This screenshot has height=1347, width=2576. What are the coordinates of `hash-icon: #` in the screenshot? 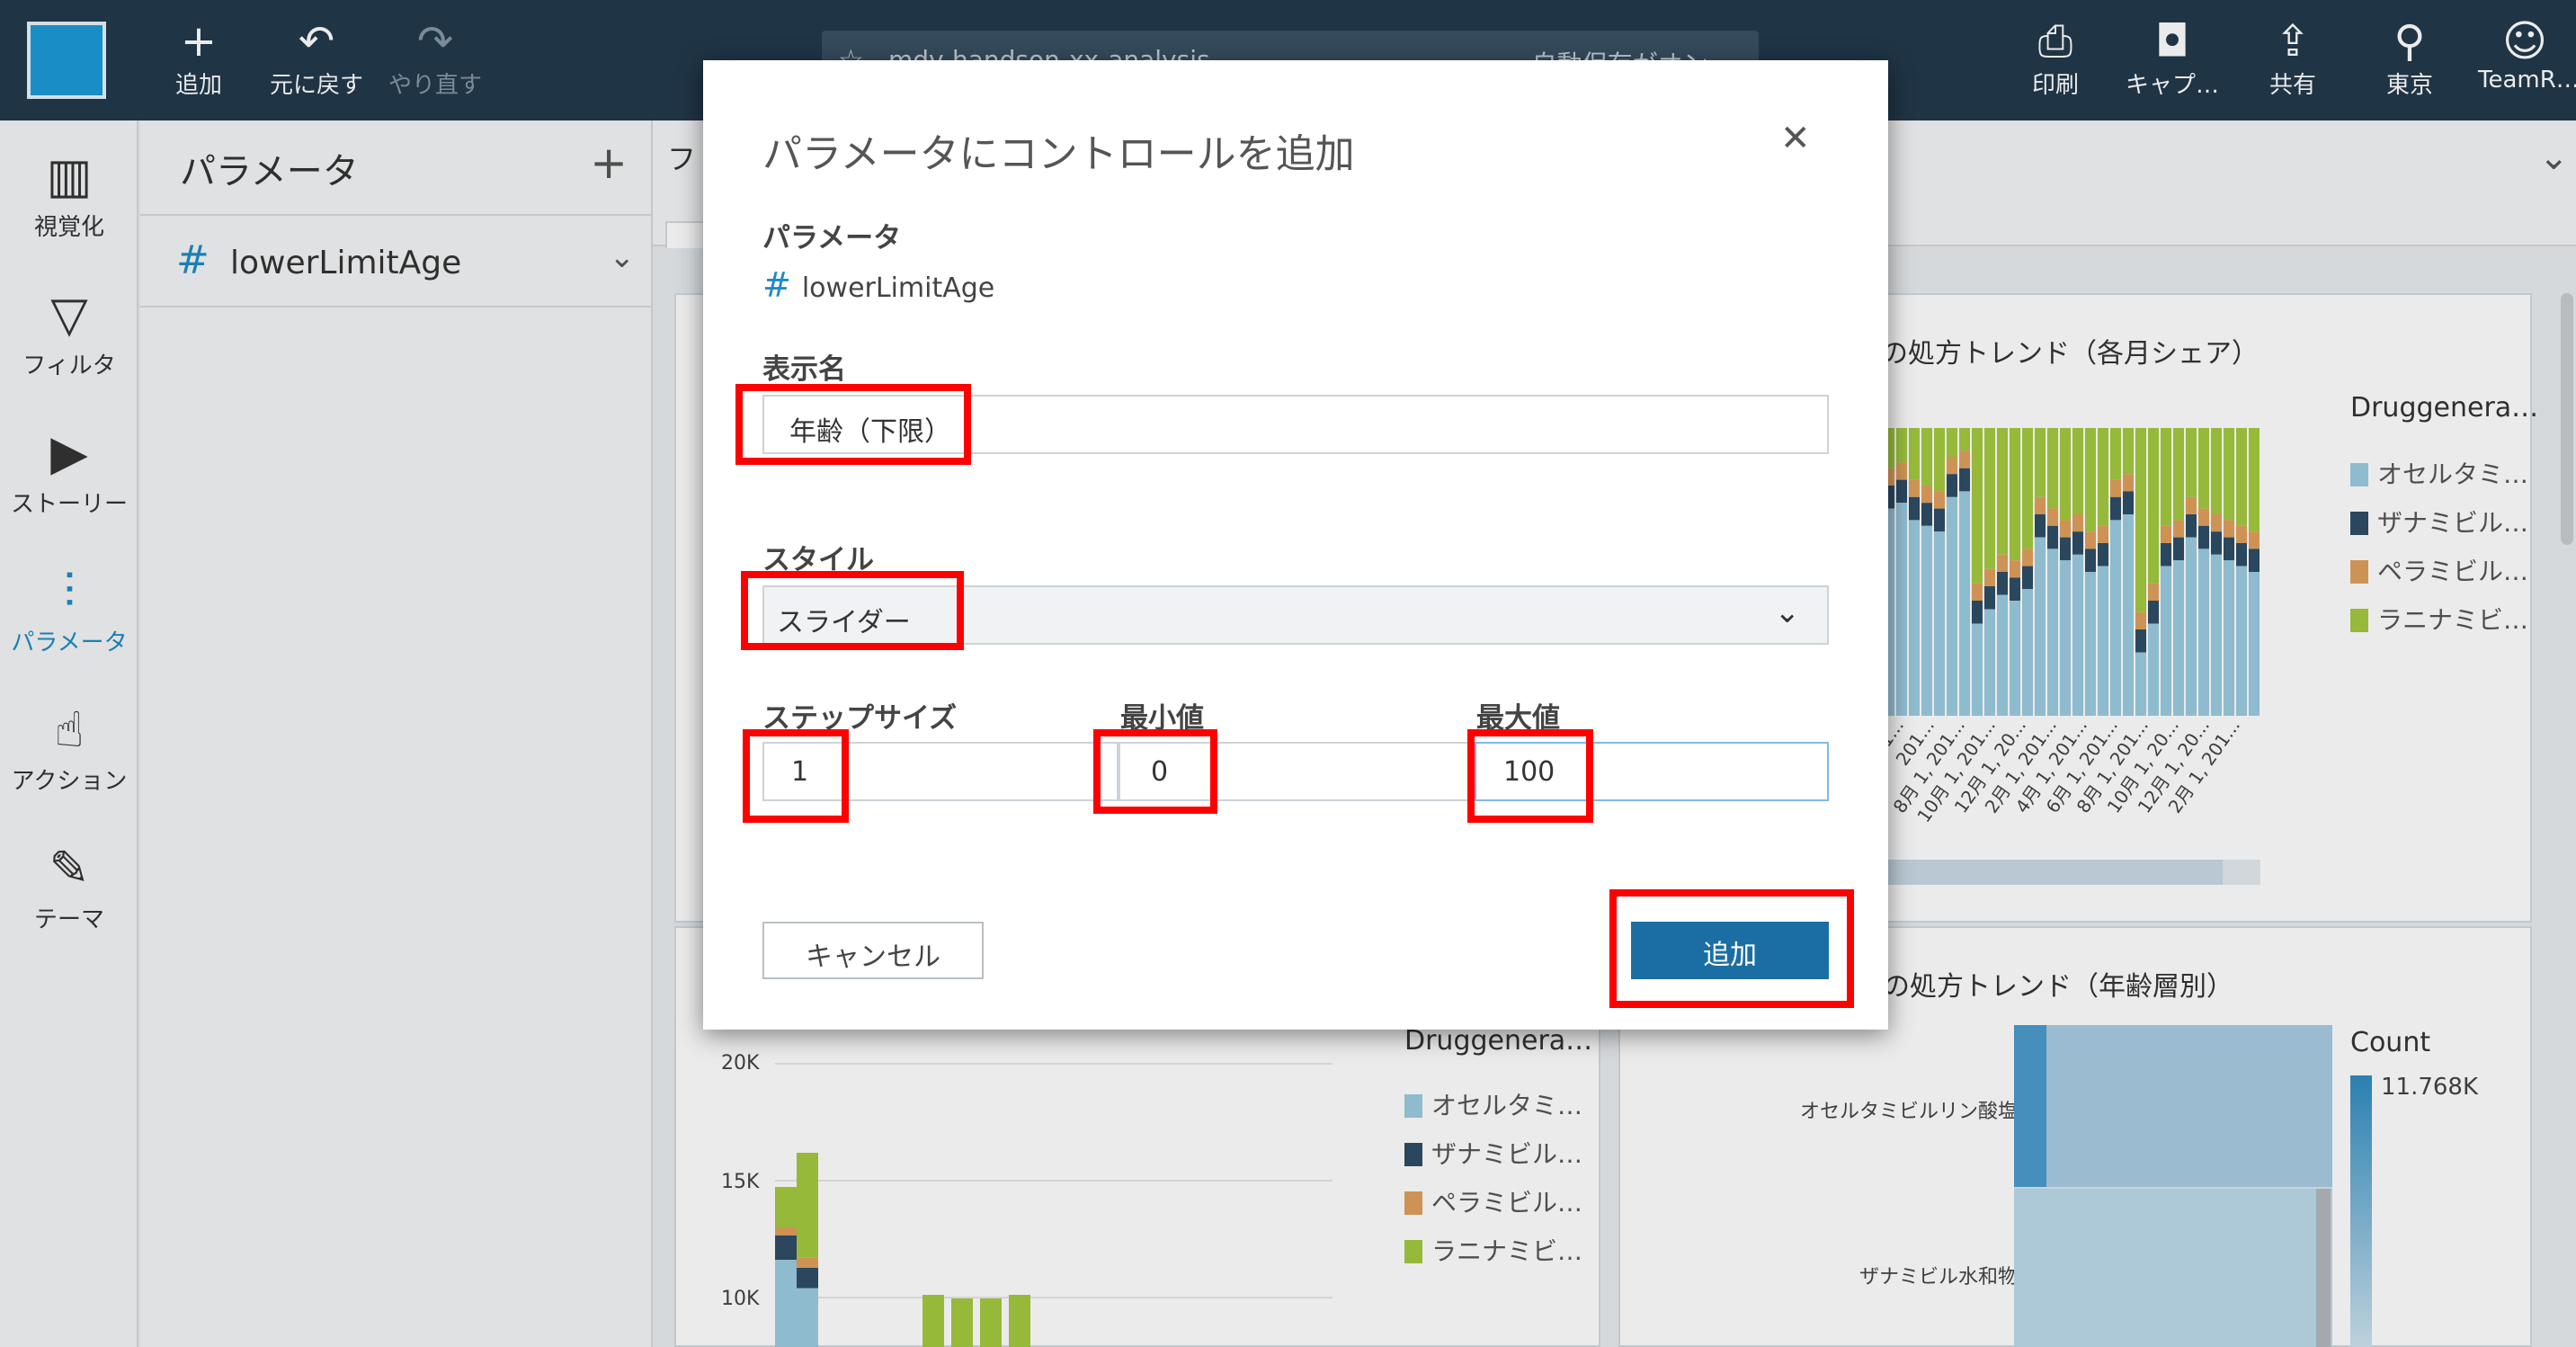 It's located at (777, 285).